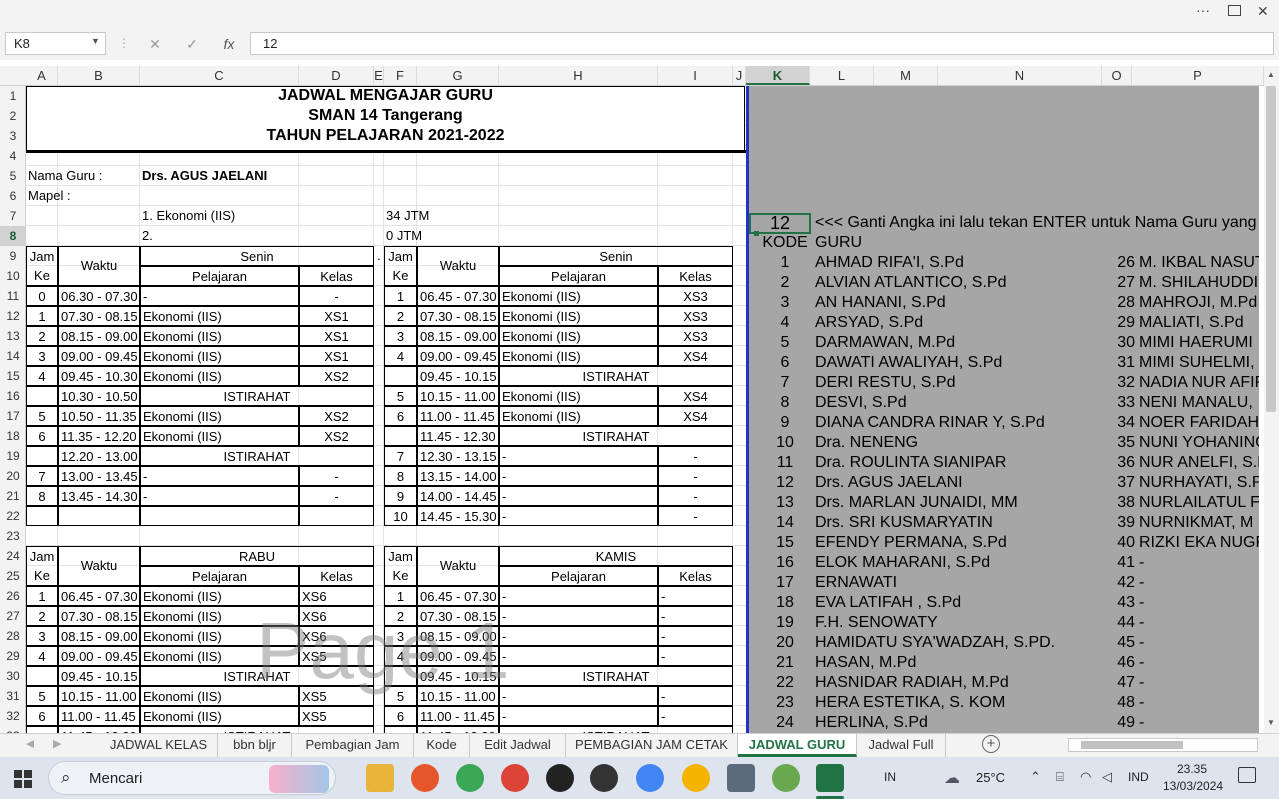 Image resolution: width=1279 pixels, height=799 pixels. What do you see at coordinates (830, 778) in the screenshot?
I see `excel-icon` at bounding box center [830, 778].